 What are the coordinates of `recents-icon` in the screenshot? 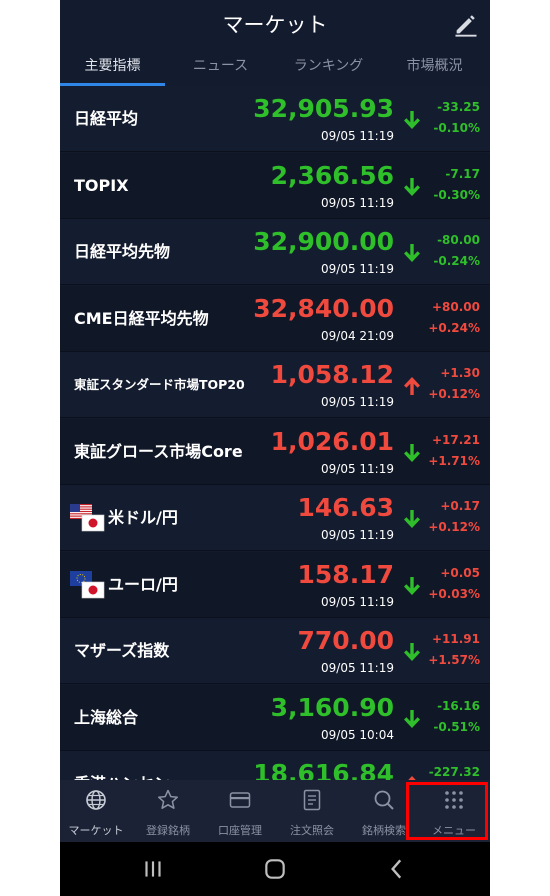 It's located at (153, 869).